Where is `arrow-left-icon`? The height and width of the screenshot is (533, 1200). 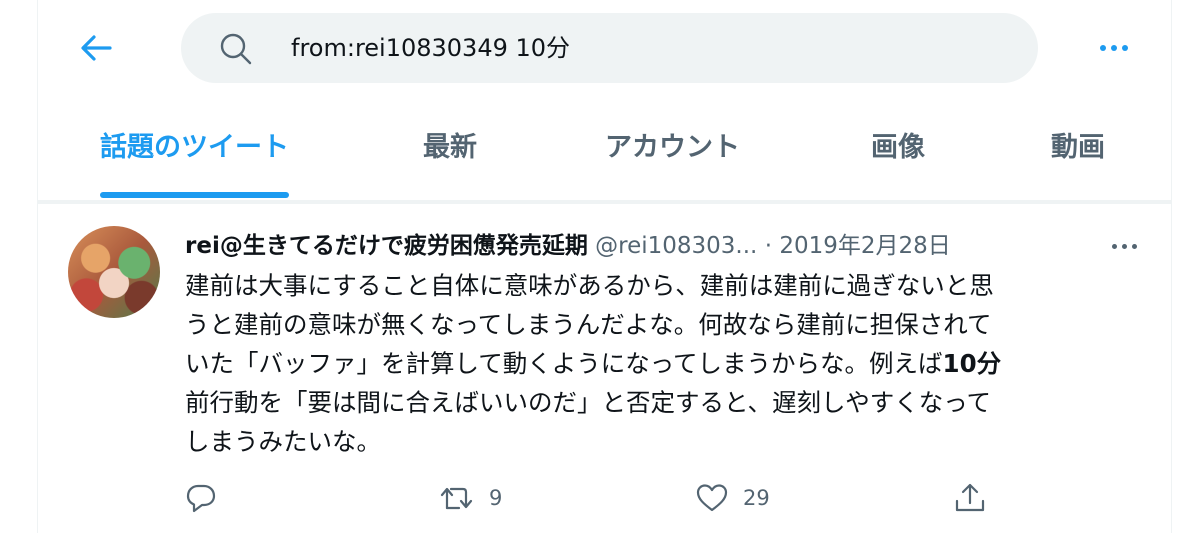 arrow-left-icon is located at coordinates (96, 48).